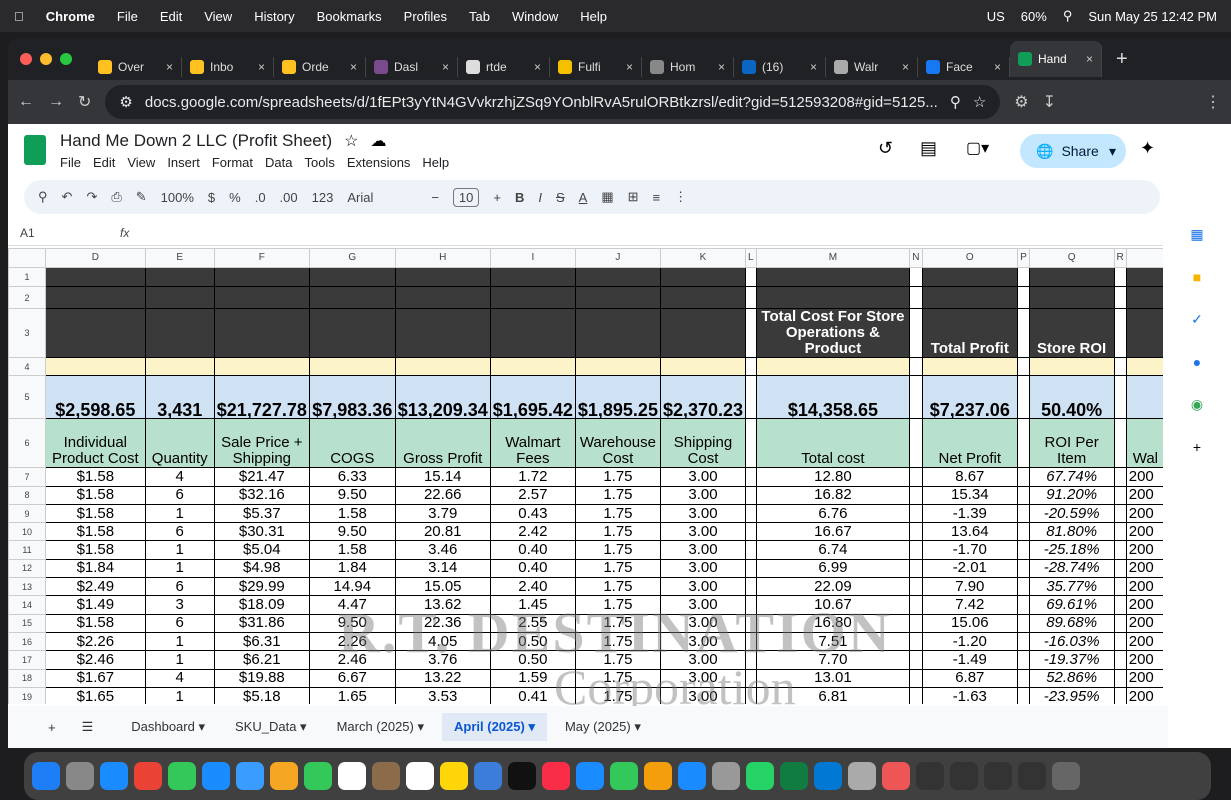 The height and width of the screenshot is (800, 1231). What do you see at coordinates (442, 660) in the screenshot?
I see `cell: 3.76` at bounding box center [442, 660].